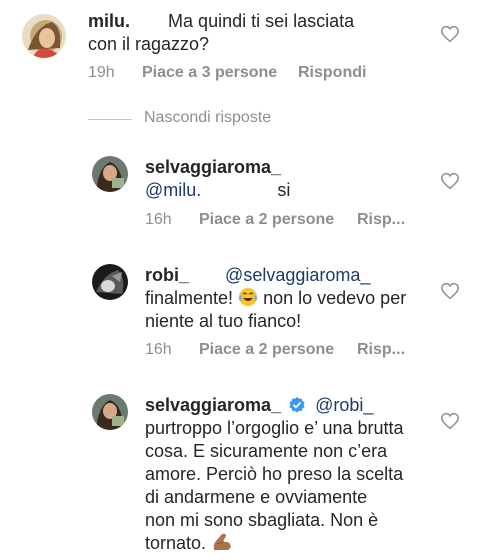  Describe the element at coordinates (261, 21) in the screenshot. I see `comment-text-line: Ma quindi ti sei lasciata` at that location.